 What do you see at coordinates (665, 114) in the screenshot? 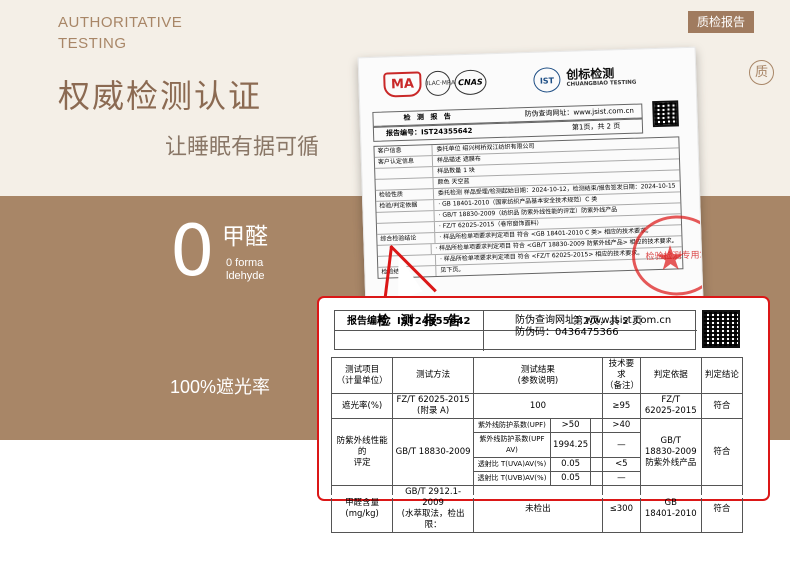
I see `small-qr-code-icon` at bounding box center [665, 114].